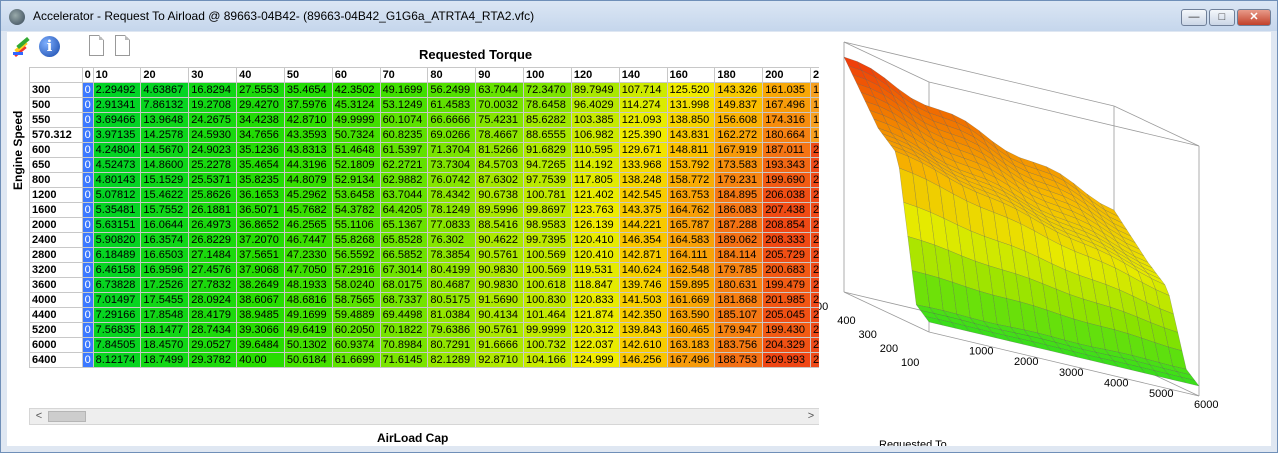 The height and width of the screenshot is (453, 1278). What do you see at coordinates (117, 210) in the screenshot?
I see `table-cell: 5.35481` at bounding box center [117, 210].